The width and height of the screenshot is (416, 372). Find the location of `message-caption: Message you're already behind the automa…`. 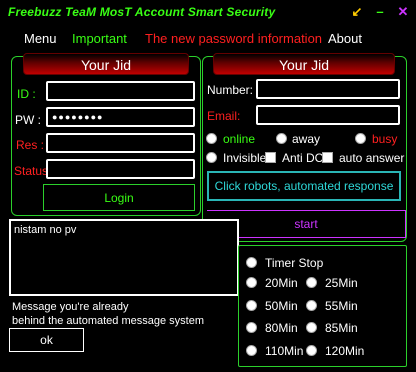

message-caption: Message you're already behind the automa… is located at coordinates (108, 314).